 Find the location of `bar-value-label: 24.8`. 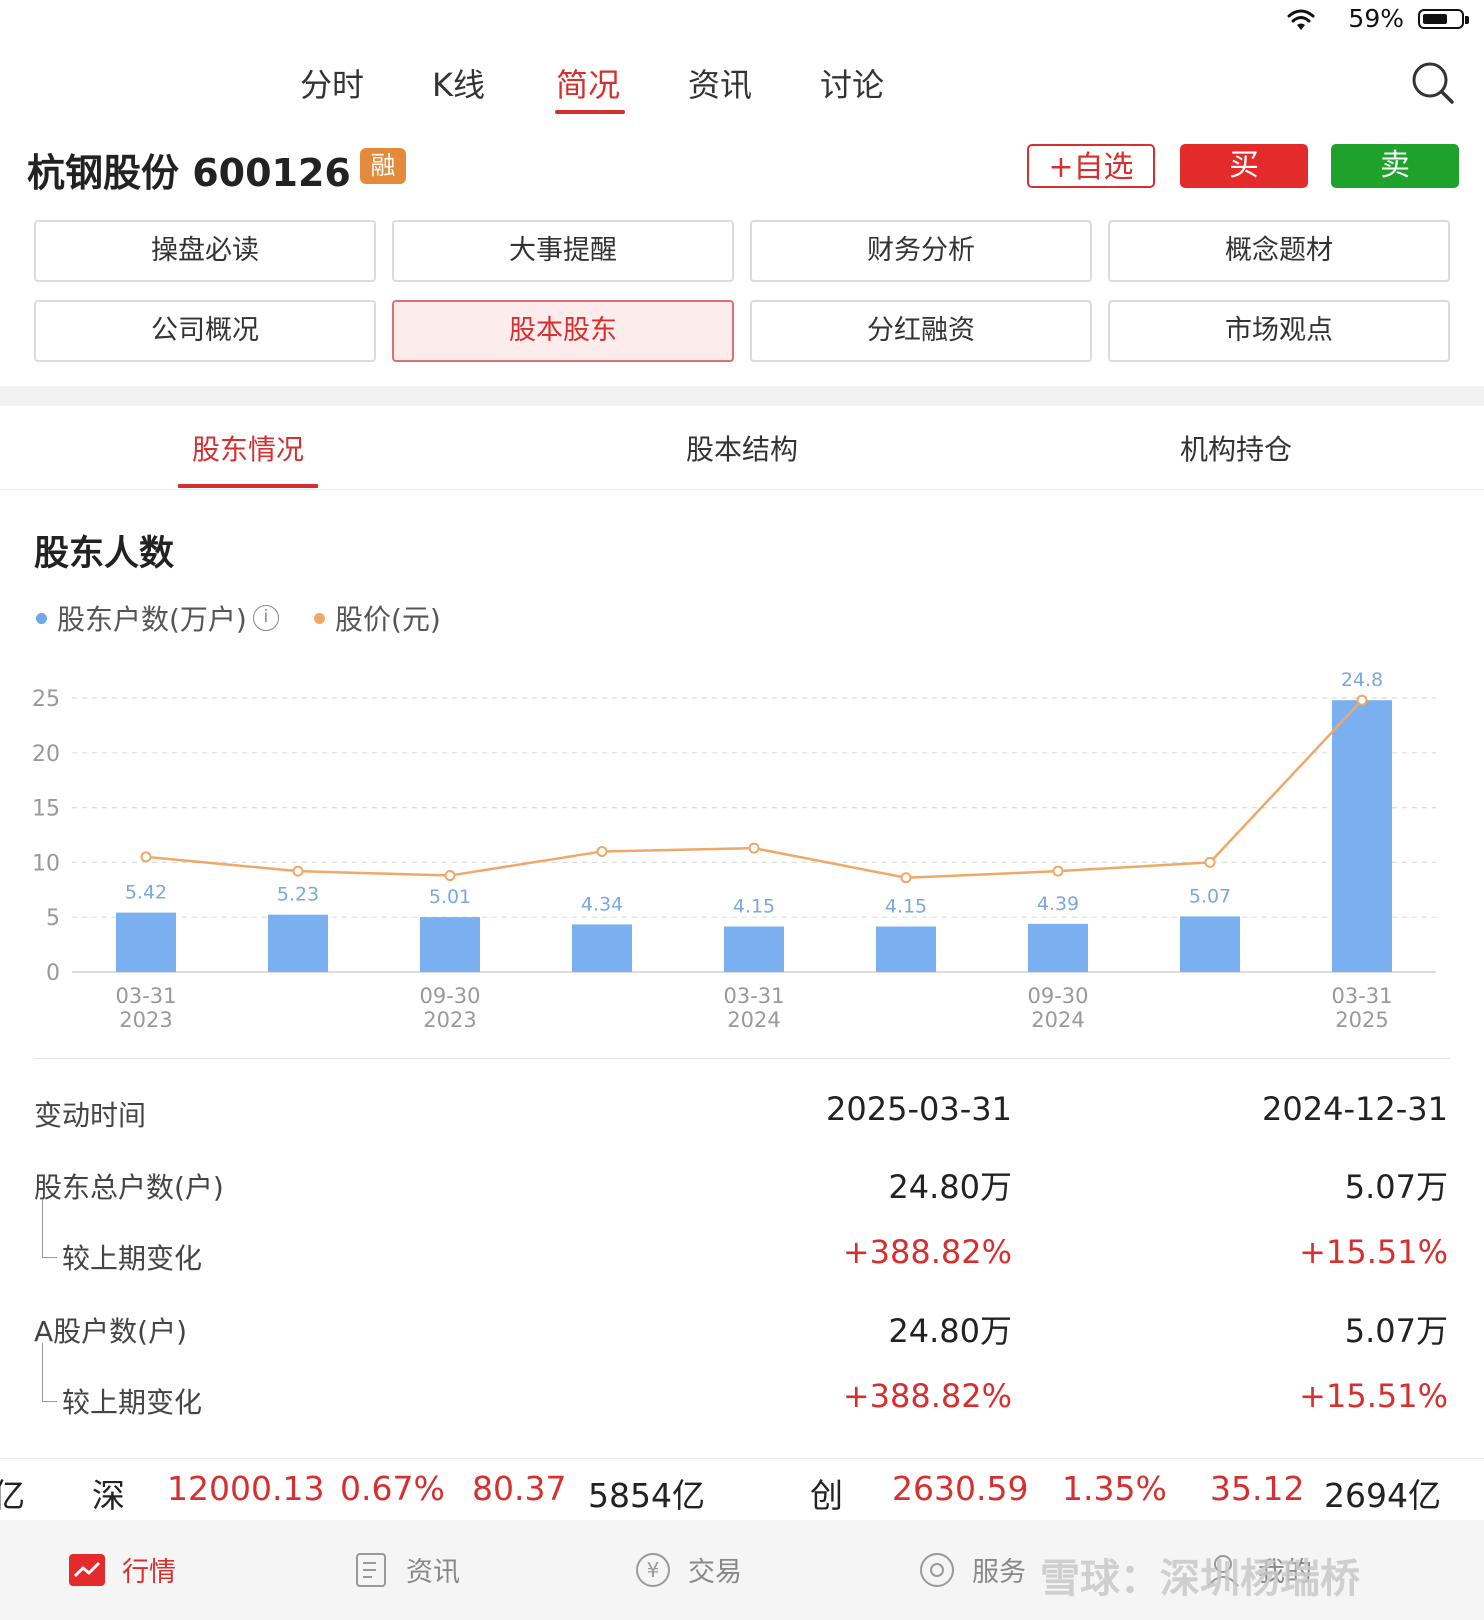

bar-value-label: 24.8 is located at coordinates (1362, 680).